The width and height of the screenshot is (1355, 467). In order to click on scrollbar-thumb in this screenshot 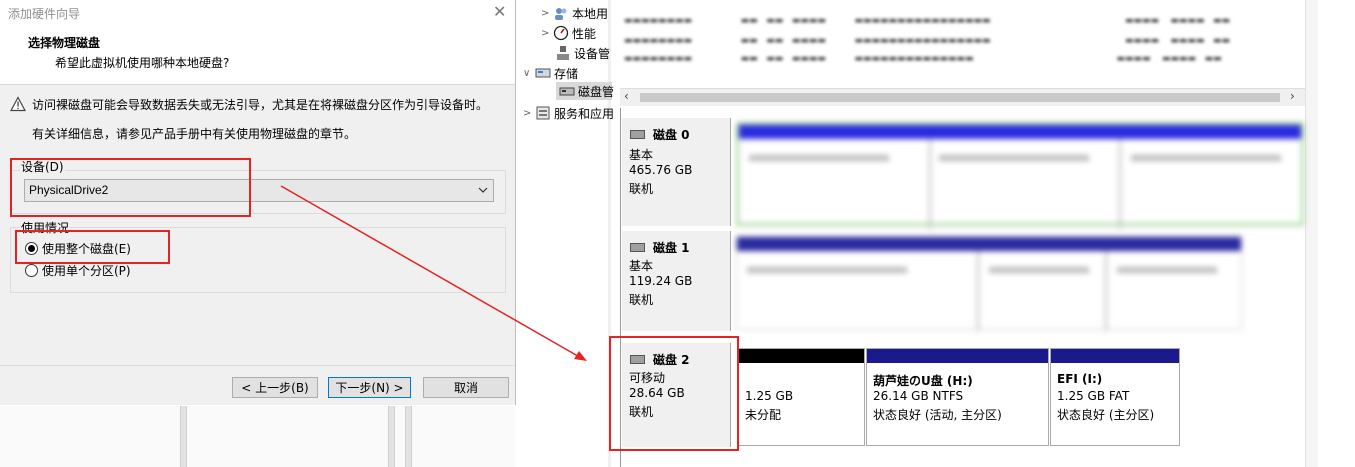, I will do `click(960, 97)`.